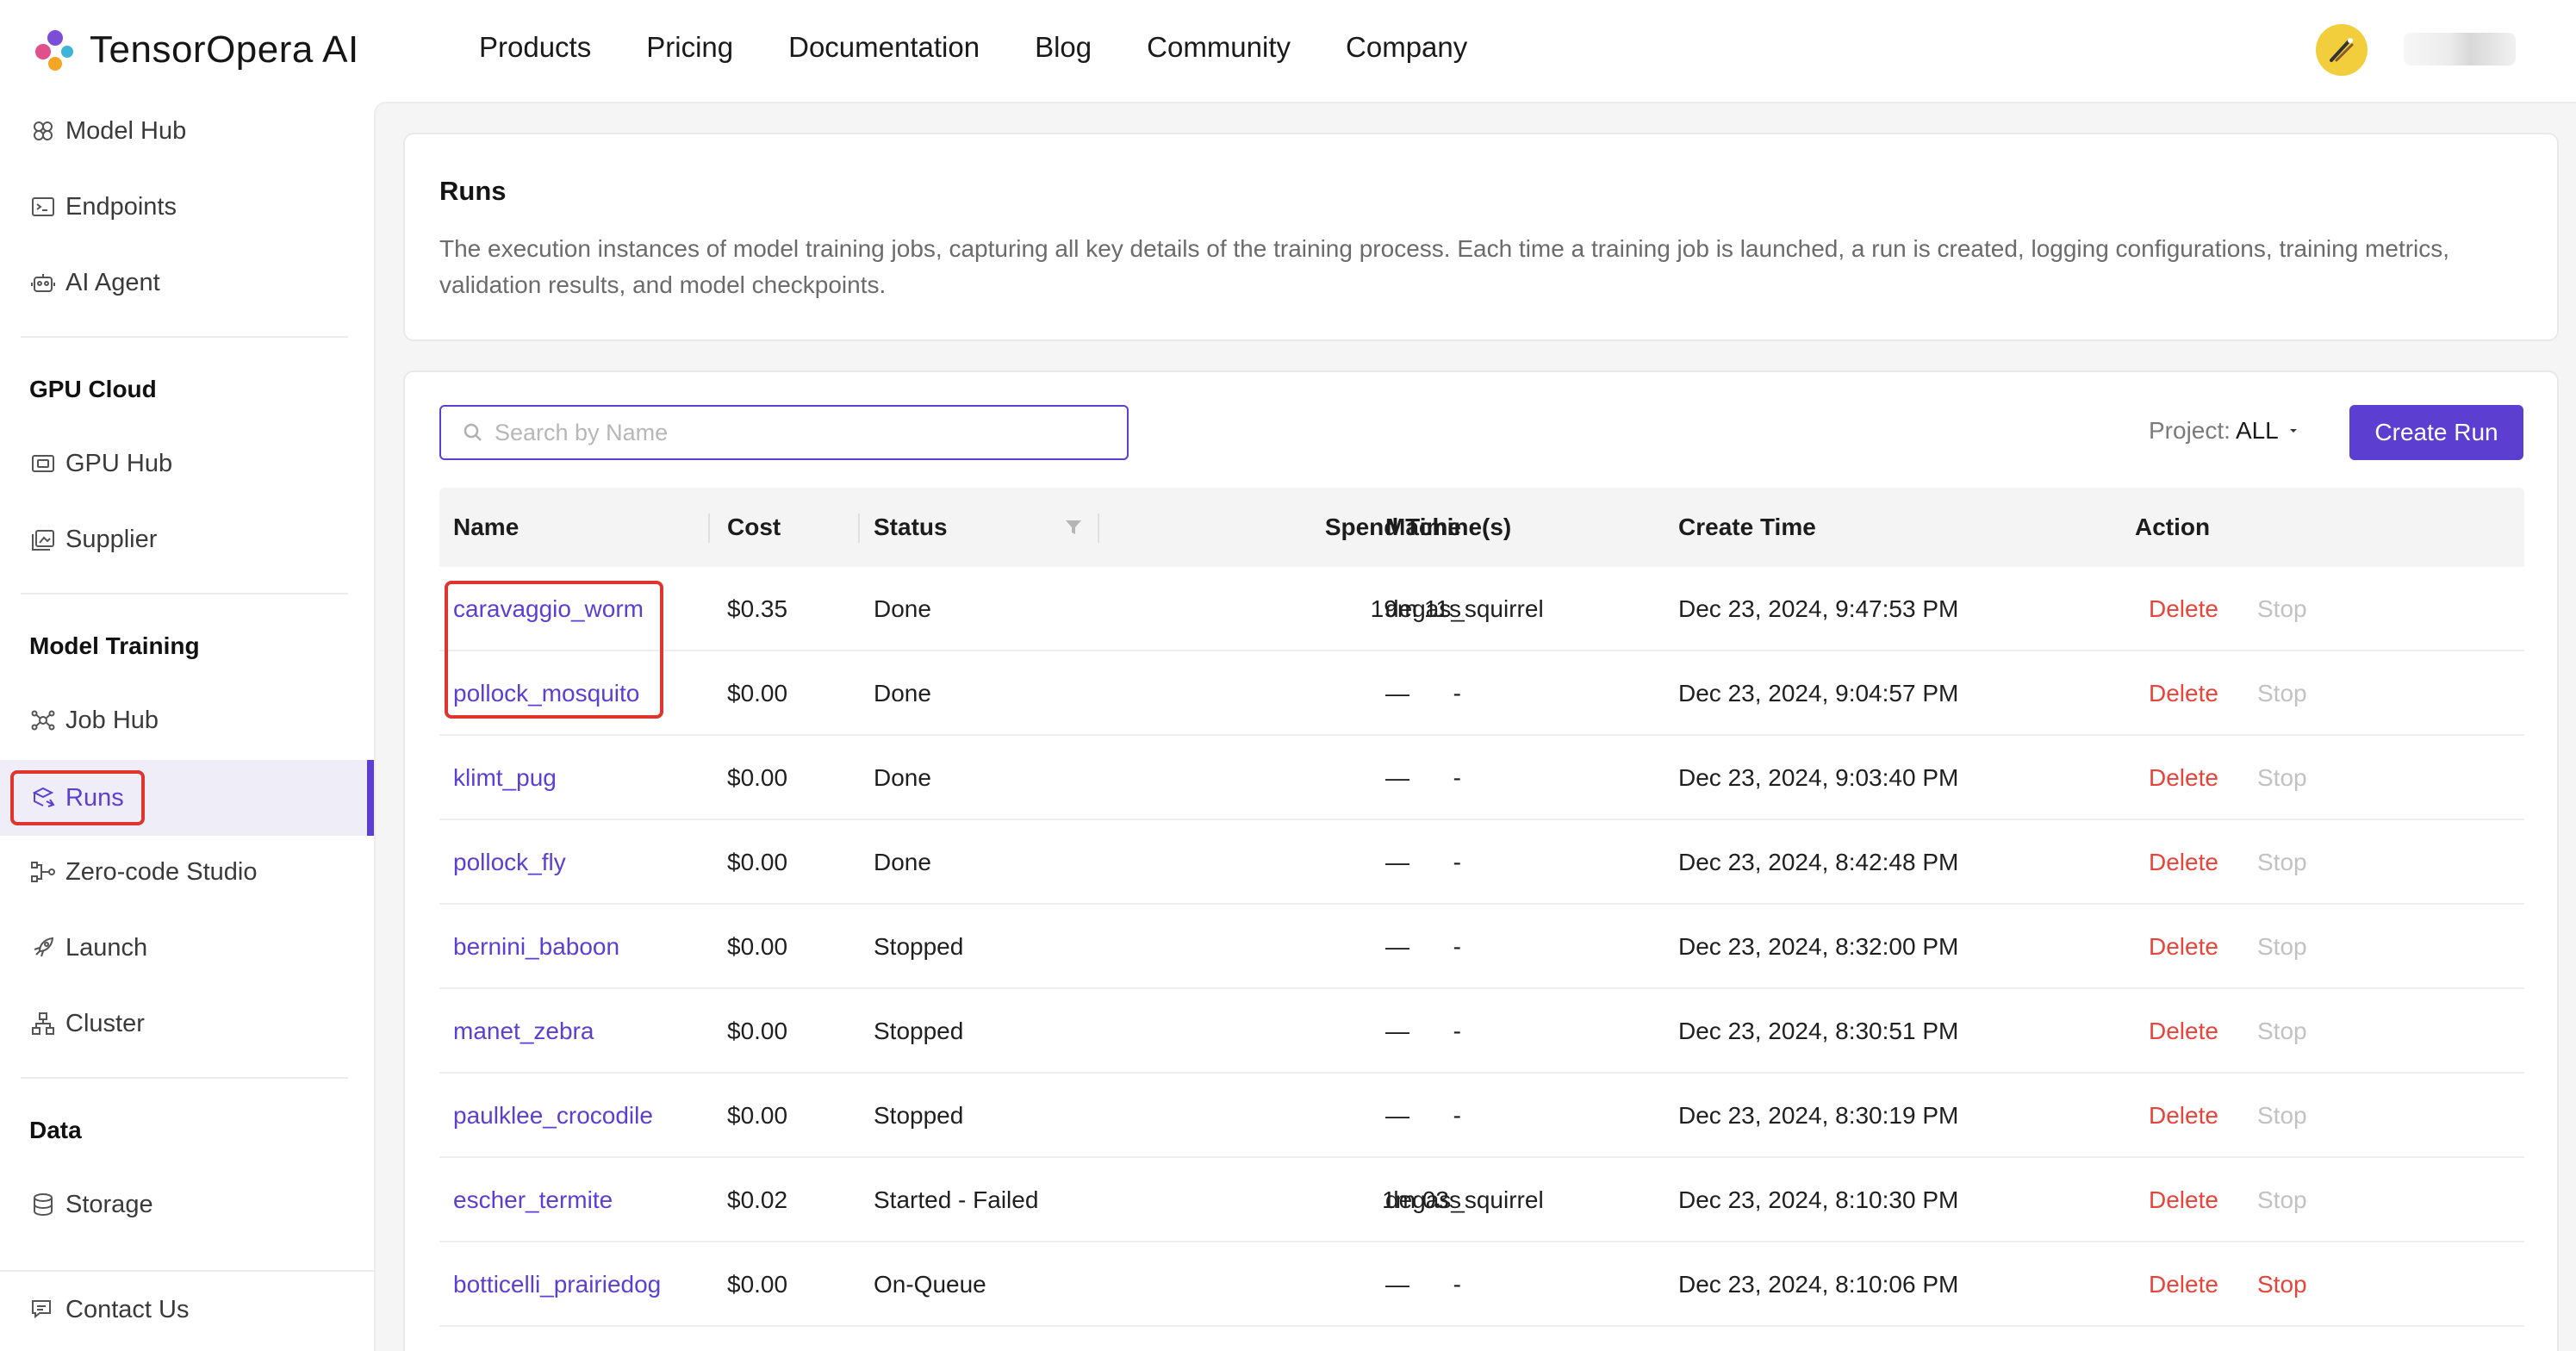 The height and width of the screenshot is (1351, 2576). I want to click on create-run-button: Create Run, so click(2436, 432).